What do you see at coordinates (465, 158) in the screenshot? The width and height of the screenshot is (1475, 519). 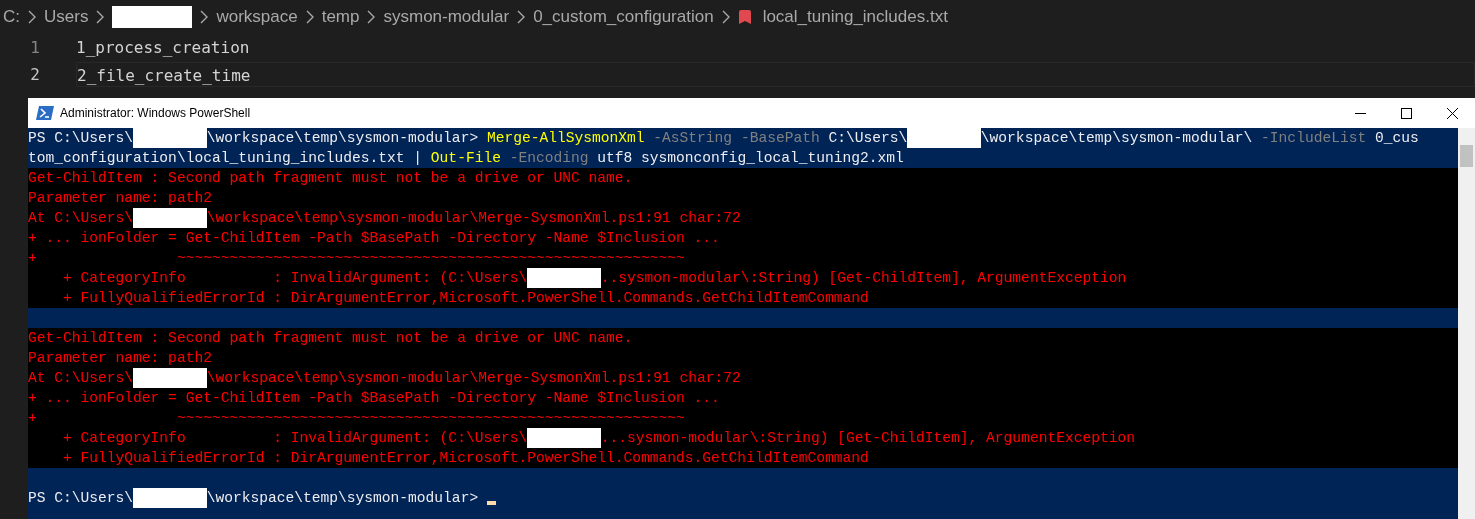 I see `command-text: Out-File` at bounding box center [465, 158].